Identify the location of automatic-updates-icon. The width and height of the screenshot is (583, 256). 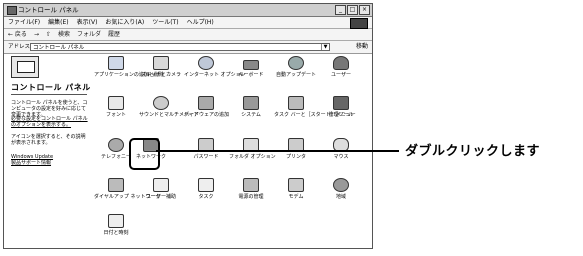
(296, 63).